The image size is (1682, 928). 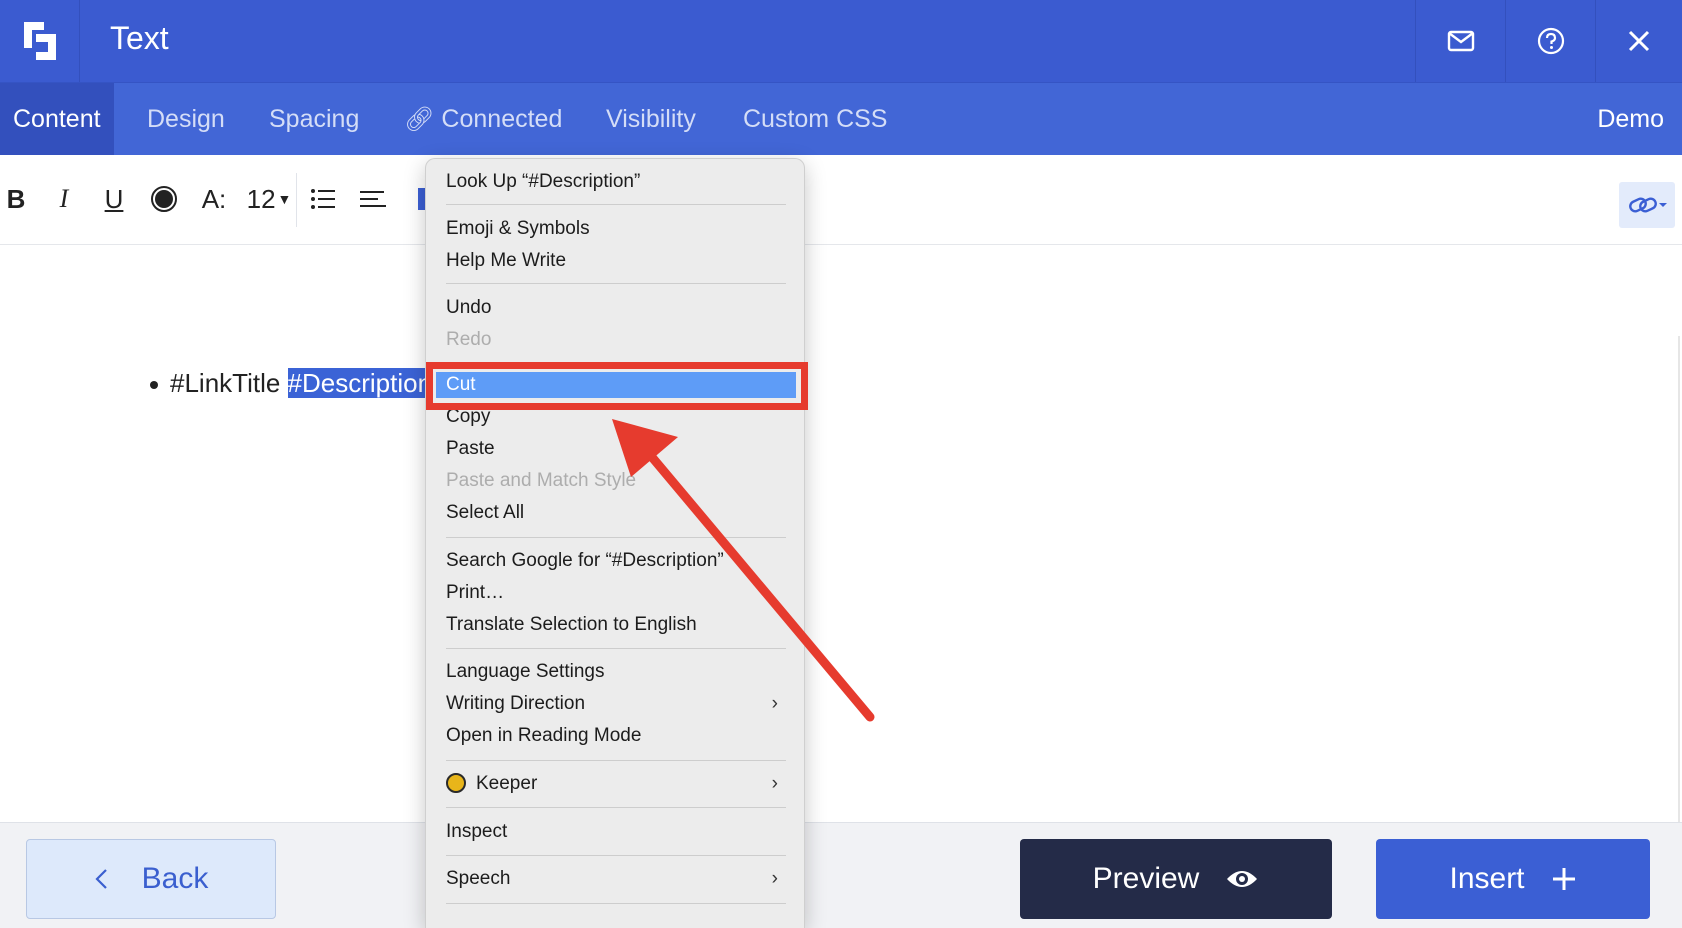 What do you see at coordinates (139, 38) in the screenshot?
I see `panel-title: Text` at bounding box center [139, 38].